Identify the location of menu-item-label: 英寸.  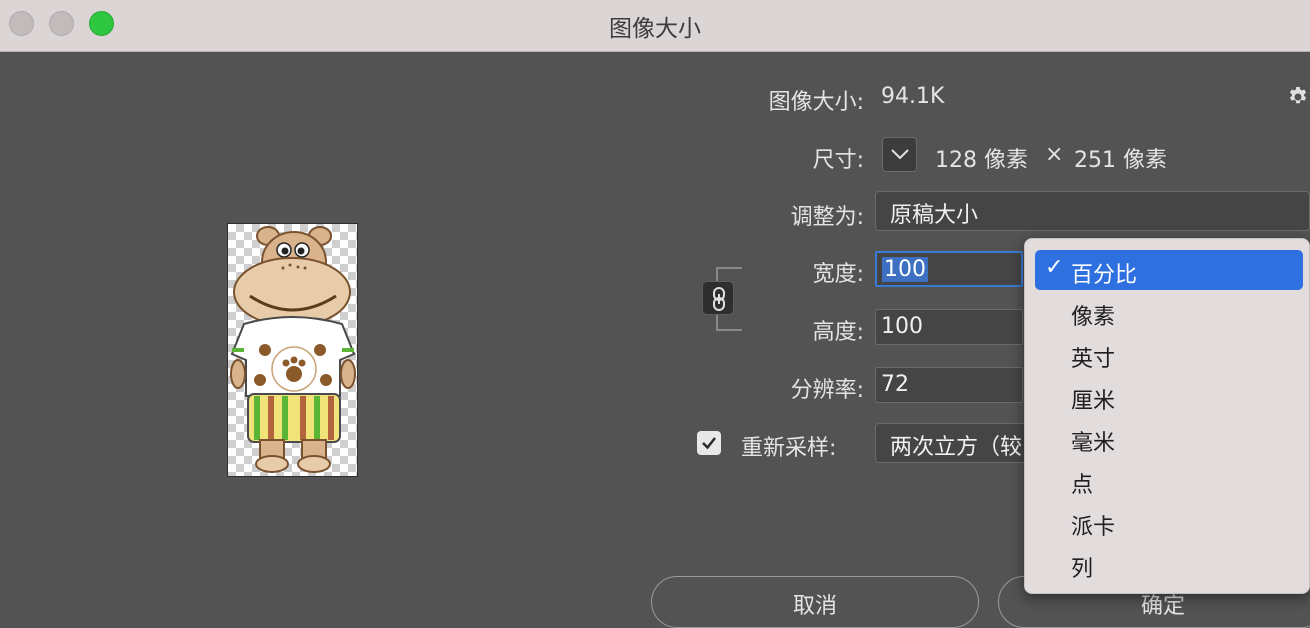
(1093, 359).